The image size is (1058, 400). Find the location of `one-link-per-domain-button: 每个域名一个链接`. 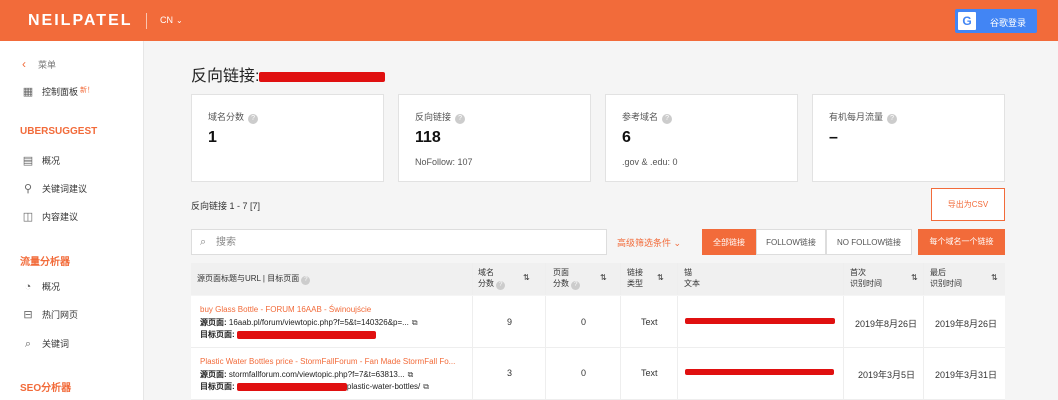

one-link-per-domain-button: 每个域名一个链接 is located at coordinates (961, 242).